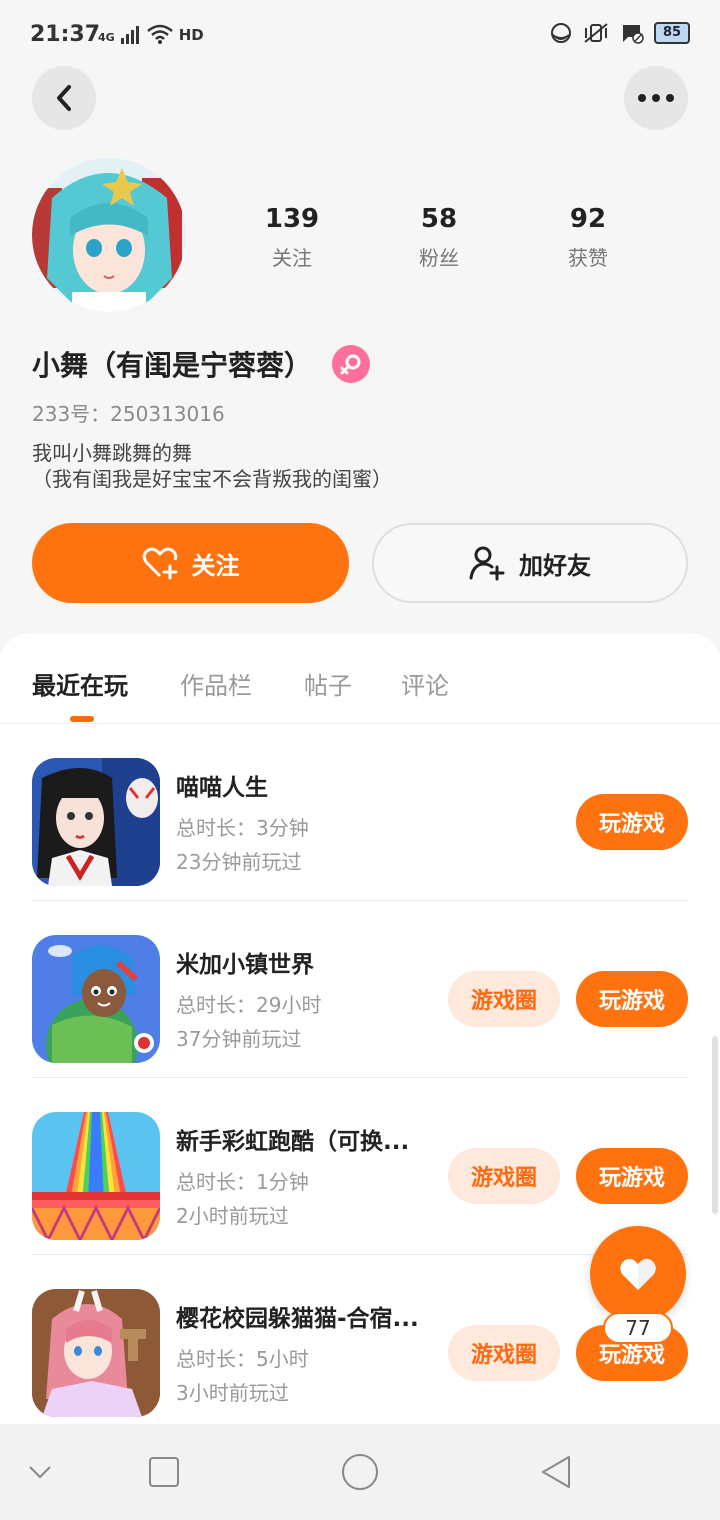 The image size is (720, 1520). Describe the element at coordinates (216, 683) in the screenshot. I see `tab-works: 作品栏` at that location.